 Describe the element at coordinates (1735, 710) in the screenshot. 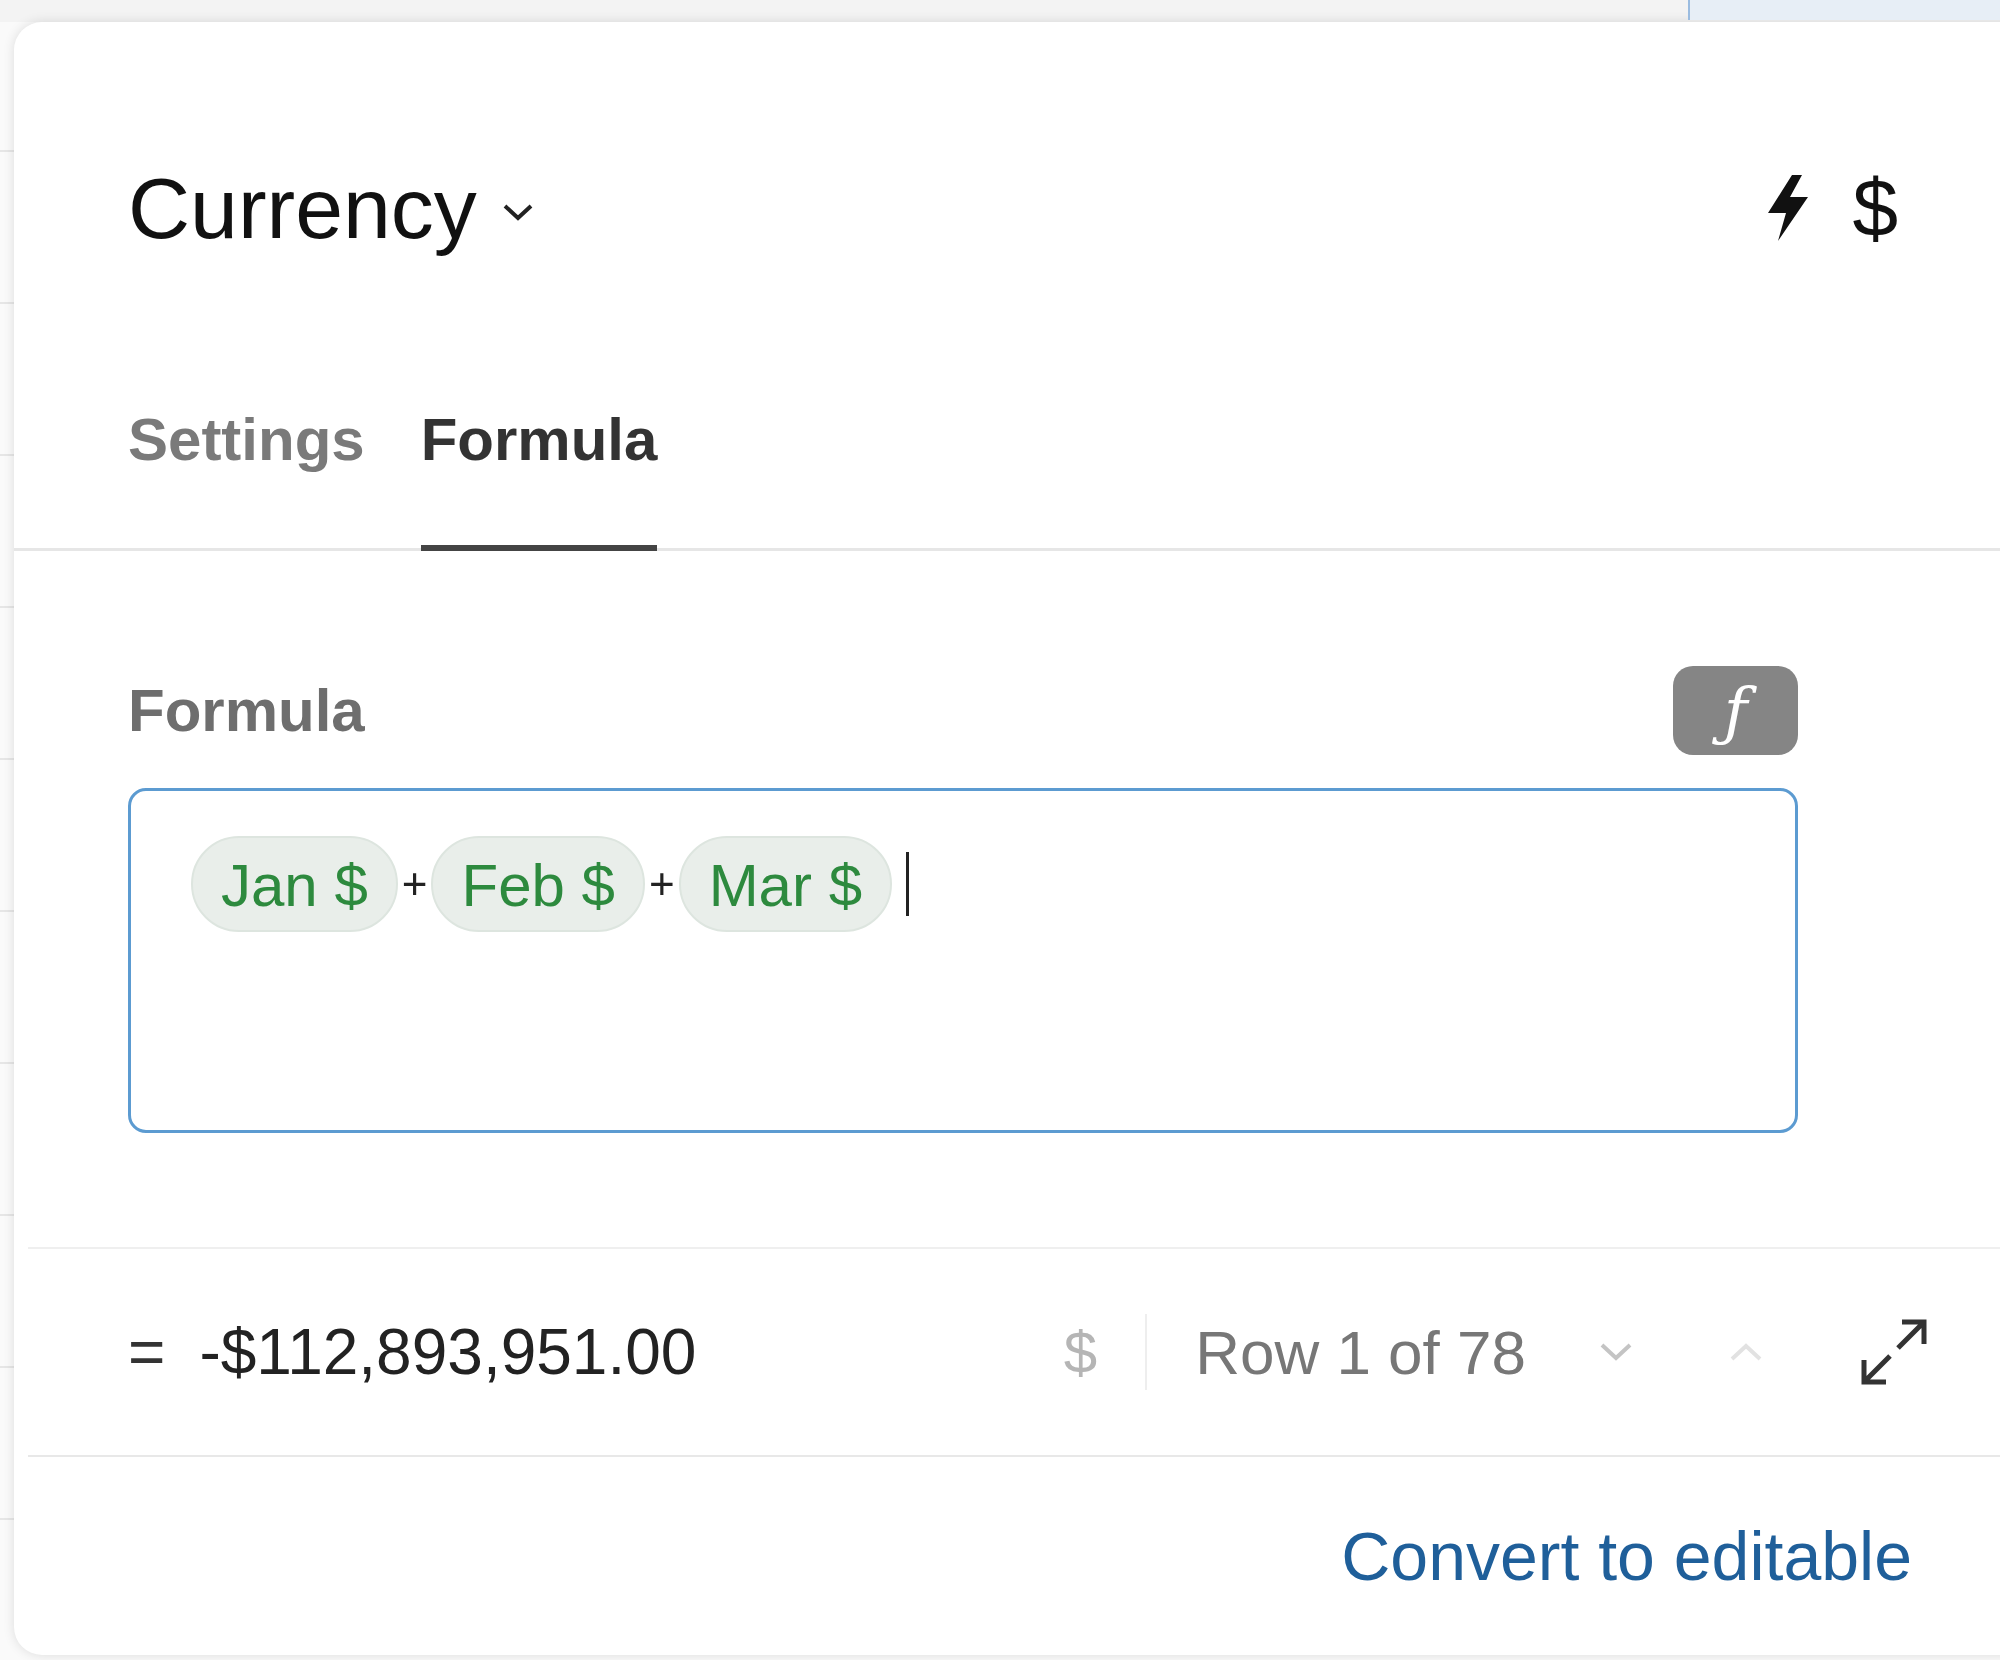

I see `function-button: ƒ` at that location.